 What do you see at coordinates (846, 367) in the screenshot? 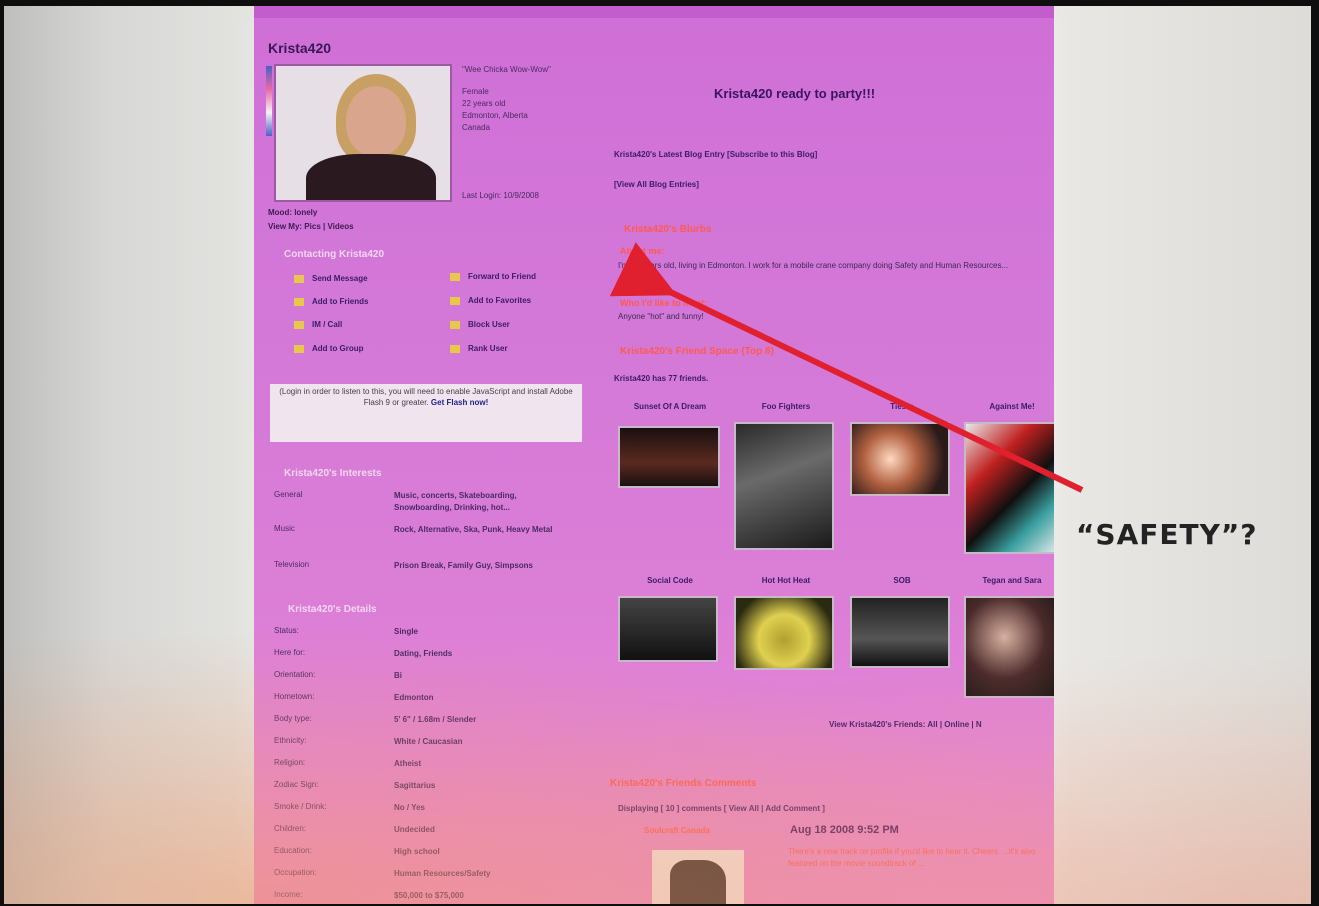
I see `annotation-arrow` at bounding box center [846, 367].